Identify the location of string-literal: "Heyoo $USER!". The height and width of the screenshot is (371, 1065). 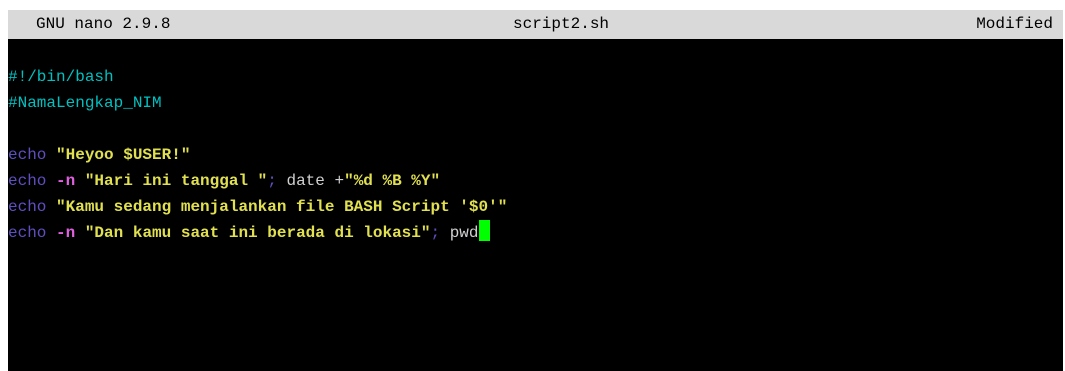
(123, 155).